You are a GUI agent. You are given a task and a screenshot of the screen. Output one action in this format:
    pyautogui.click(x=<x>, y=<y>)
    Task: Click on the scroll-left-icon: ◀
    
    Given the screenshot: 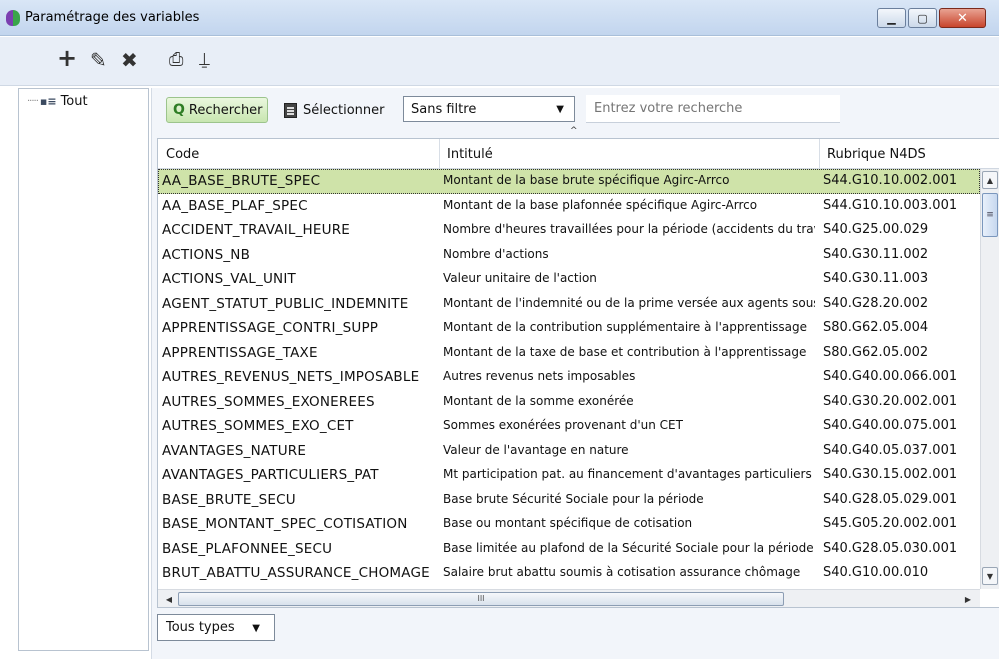 What is the action you would take?
    pyautogui.click(x=169, y=599)
    